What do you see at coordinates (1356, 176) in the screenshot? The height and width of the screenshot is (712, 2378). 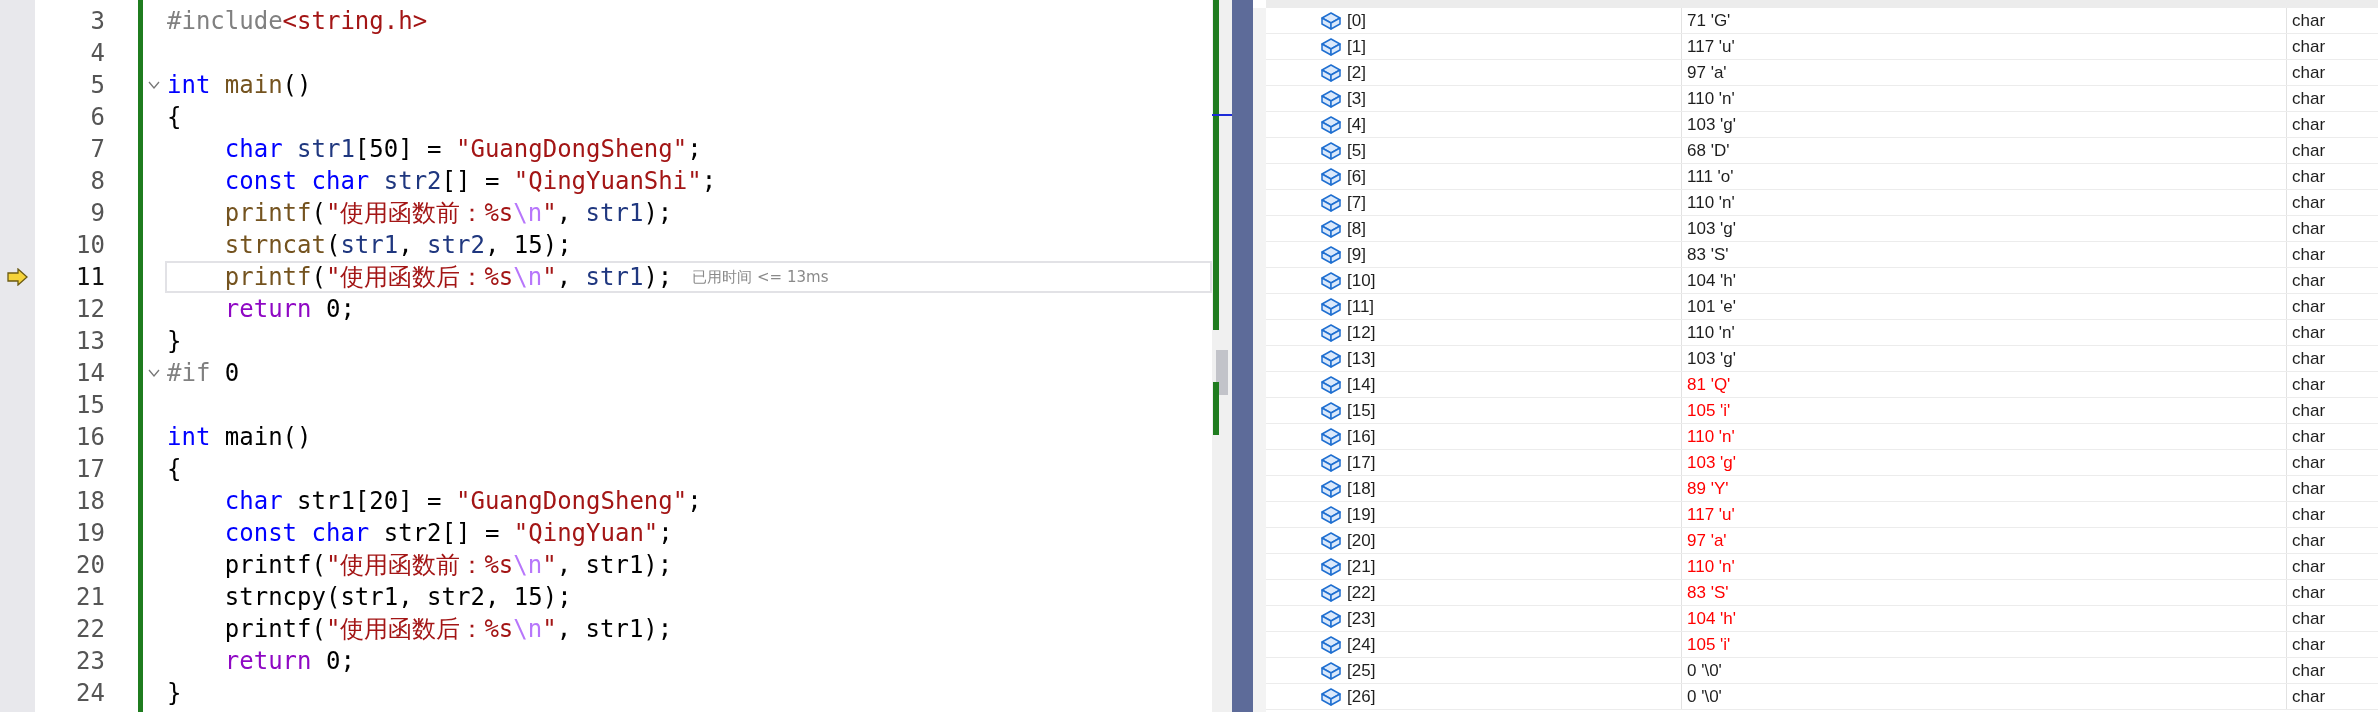 I see `watch-item-name: [6]` at bounding box center [1356, 176].